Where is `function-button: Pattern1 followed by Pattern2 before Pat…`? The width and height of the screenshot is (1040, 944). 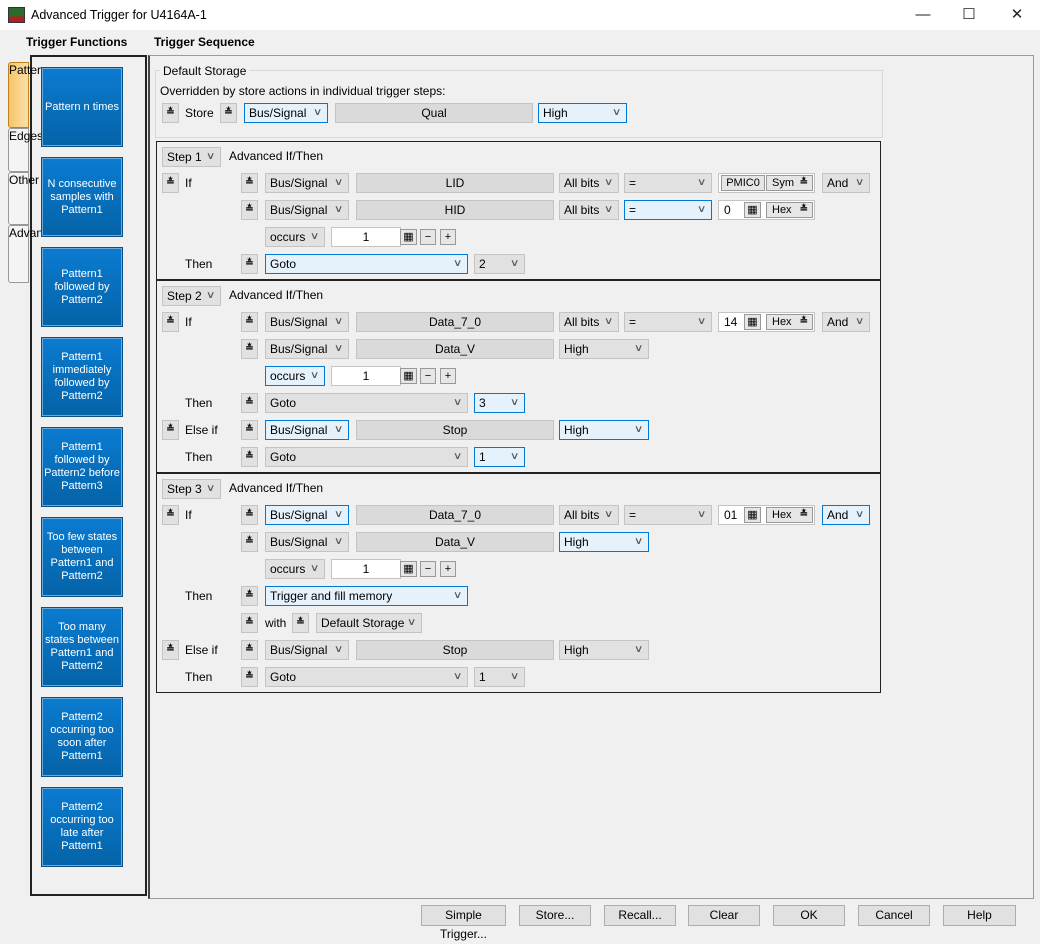
function-button: Pattern1 followed by Pattern2 before Pat… is located at coordinates (82, 467).